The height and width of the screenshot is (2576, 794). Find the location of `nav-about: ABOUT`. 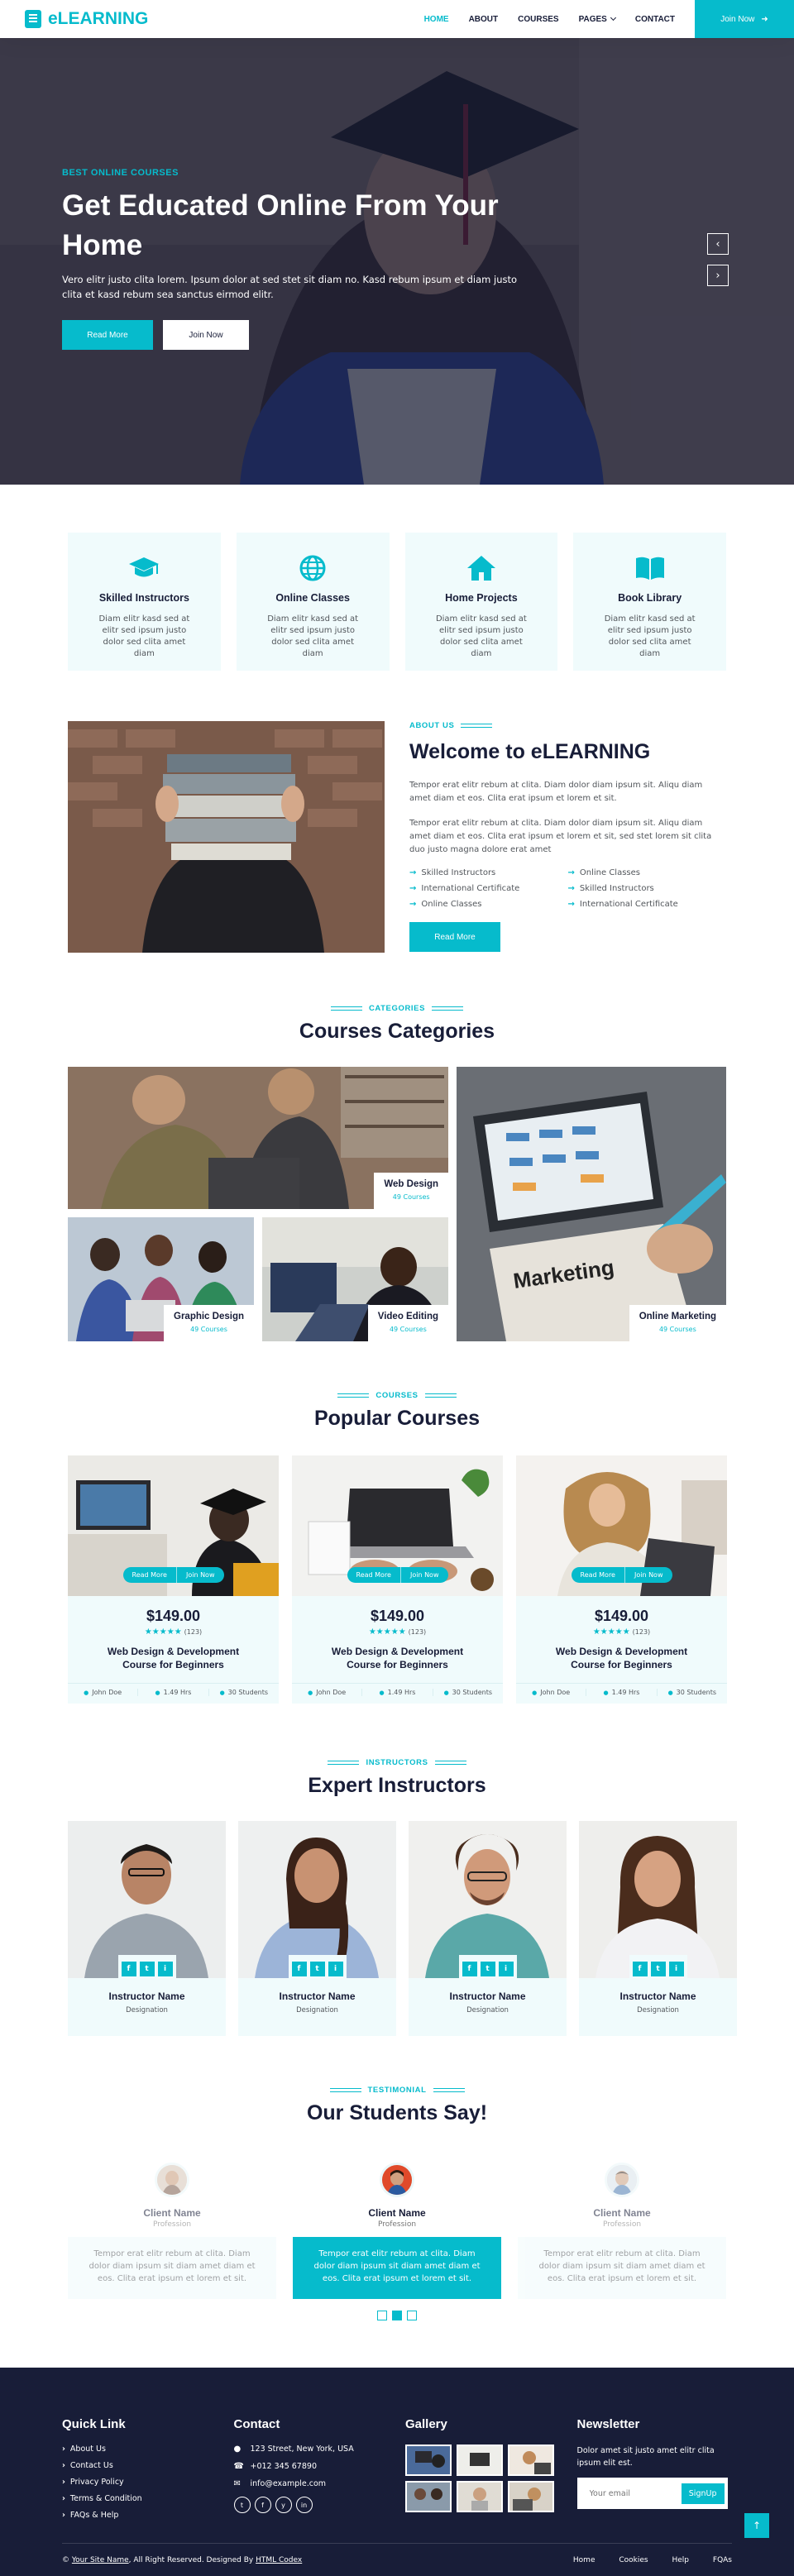

nav-about: ABOUT is located at coordinates (484, 19).